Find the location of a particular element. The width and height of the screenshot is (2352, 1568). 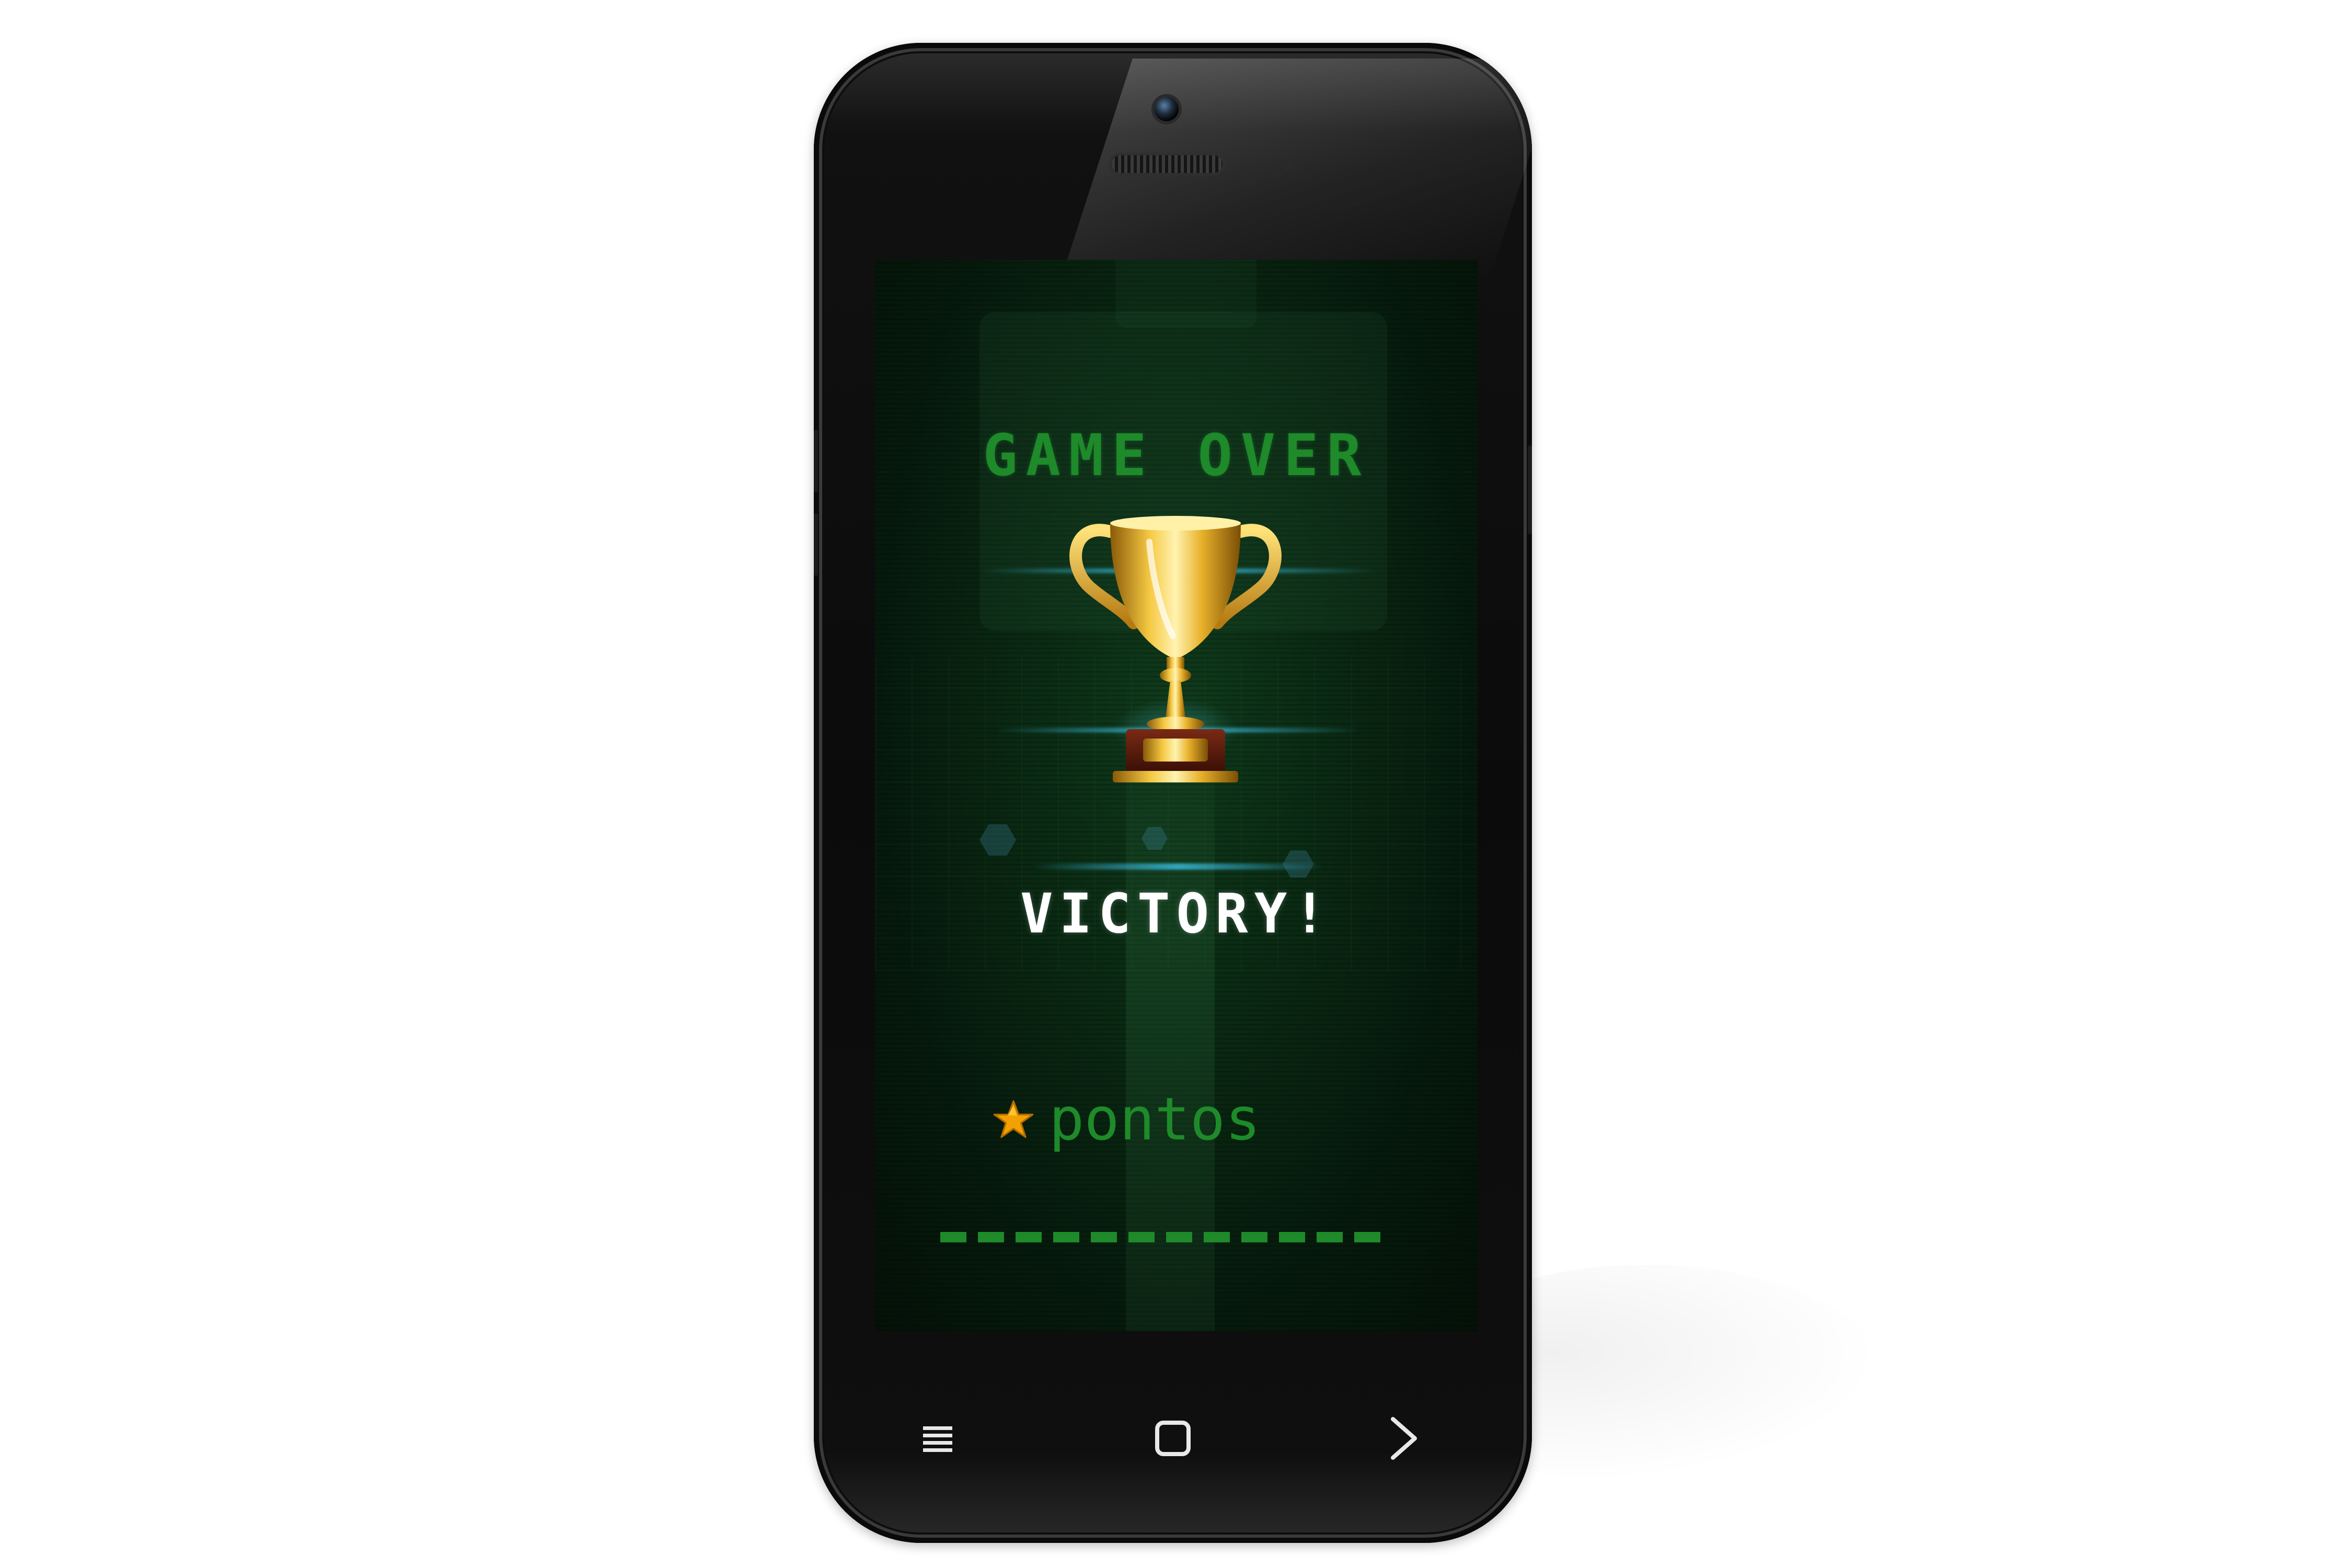

menu-button is located at coordinates (938, 1438).